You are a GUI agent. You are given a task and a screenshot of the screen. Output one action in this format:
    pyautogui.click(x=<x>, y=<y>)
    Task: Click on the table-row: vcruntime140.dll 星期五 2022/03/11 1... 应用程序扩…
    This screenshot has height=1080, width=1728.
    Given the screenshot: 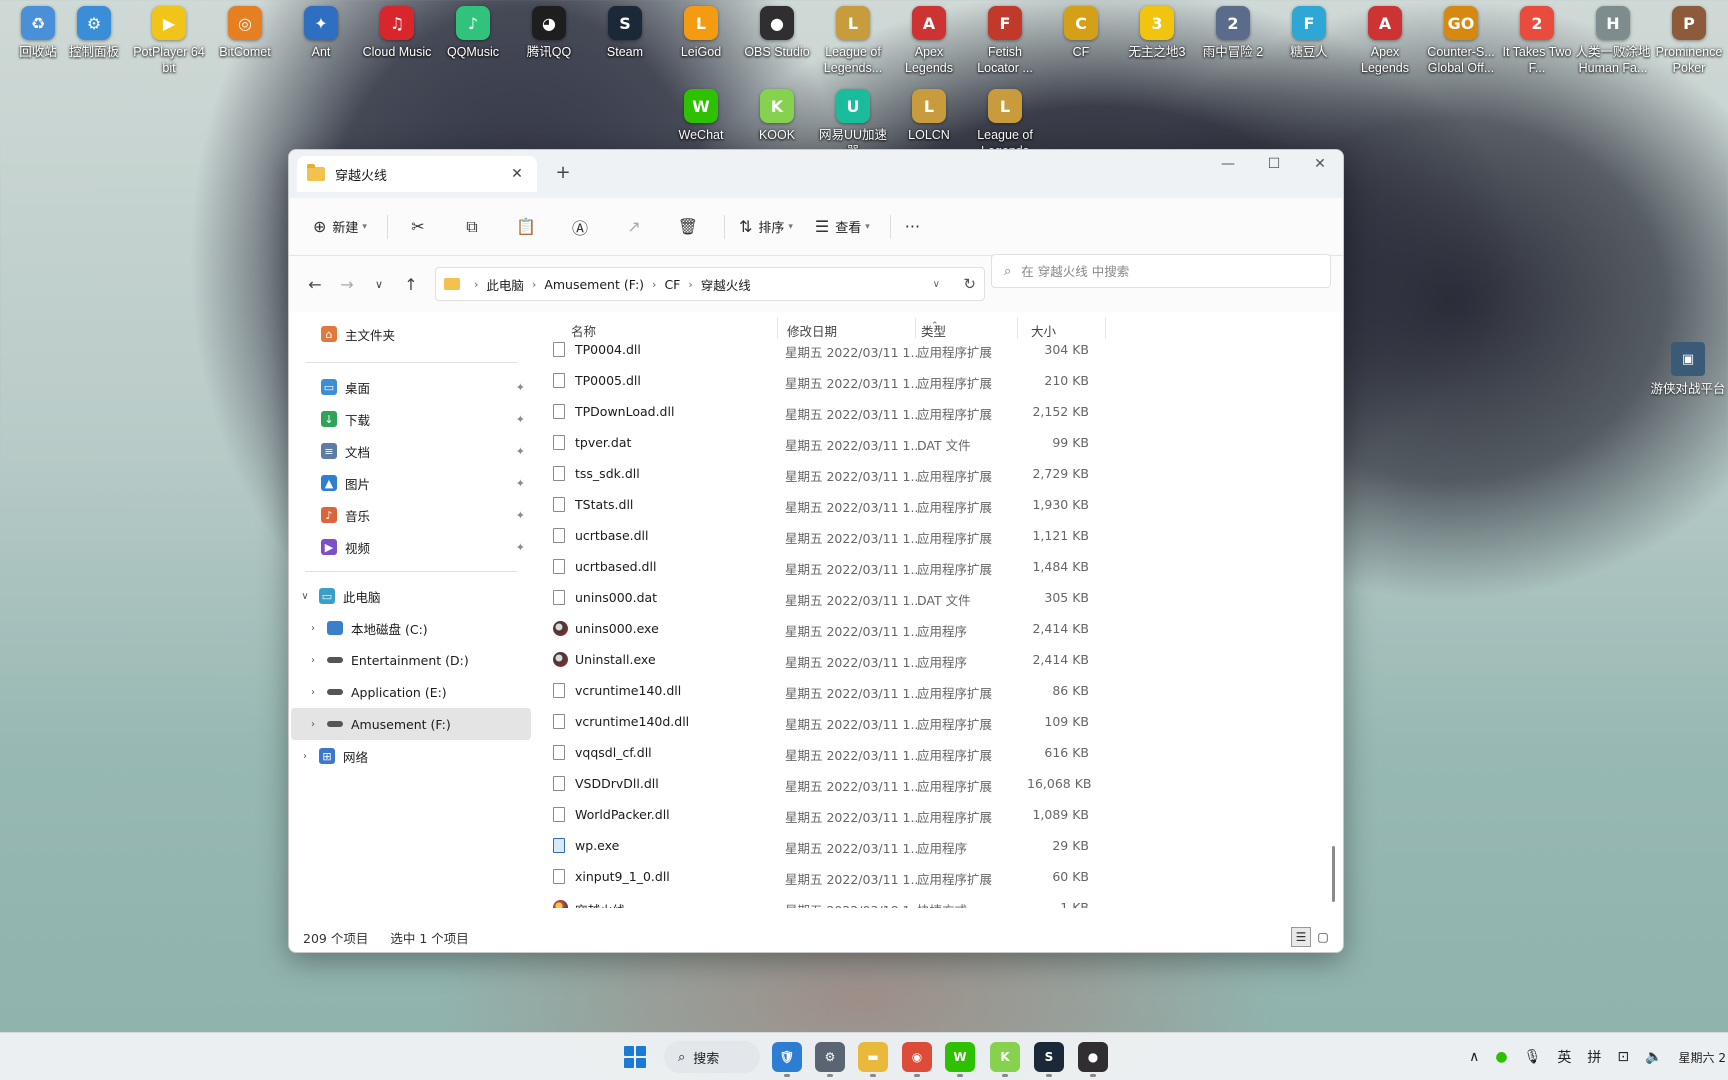 What is the action you would take?
    pyautogui.click(x=938, y=690)
    